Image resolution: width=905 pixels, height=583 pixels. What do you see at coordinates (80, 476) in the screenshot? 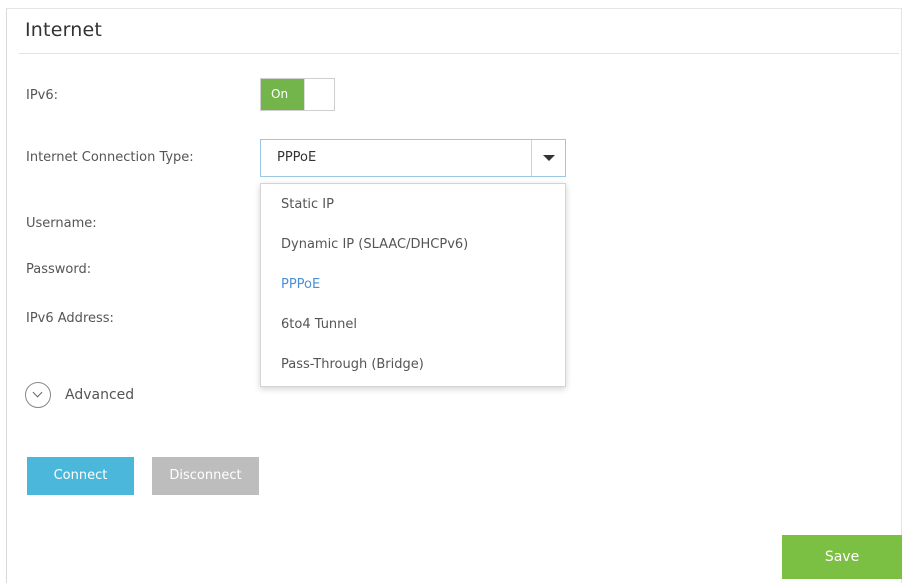
I see `connect-button: Connect` at bounding box center [80, 476].